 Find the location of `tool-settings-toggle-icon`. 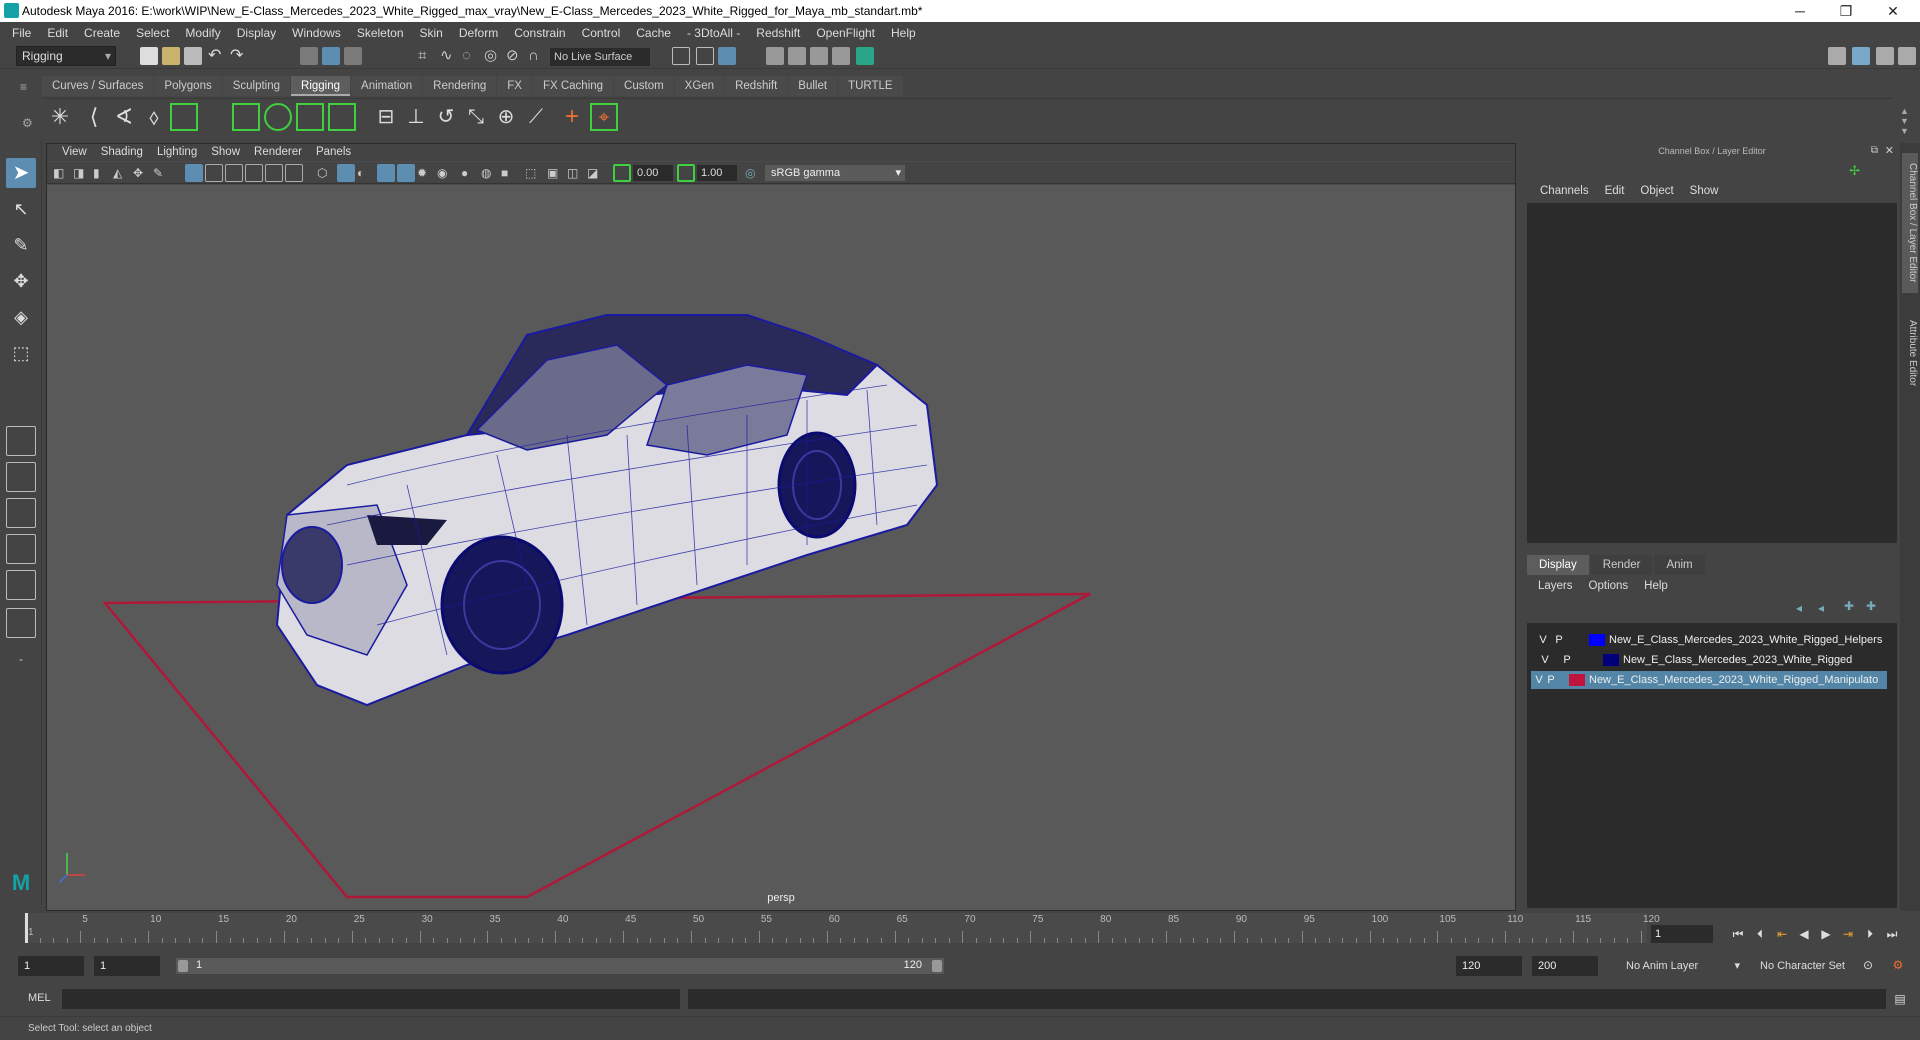

tool-settings-toggle-icon is located at coordinates (1885, 56).